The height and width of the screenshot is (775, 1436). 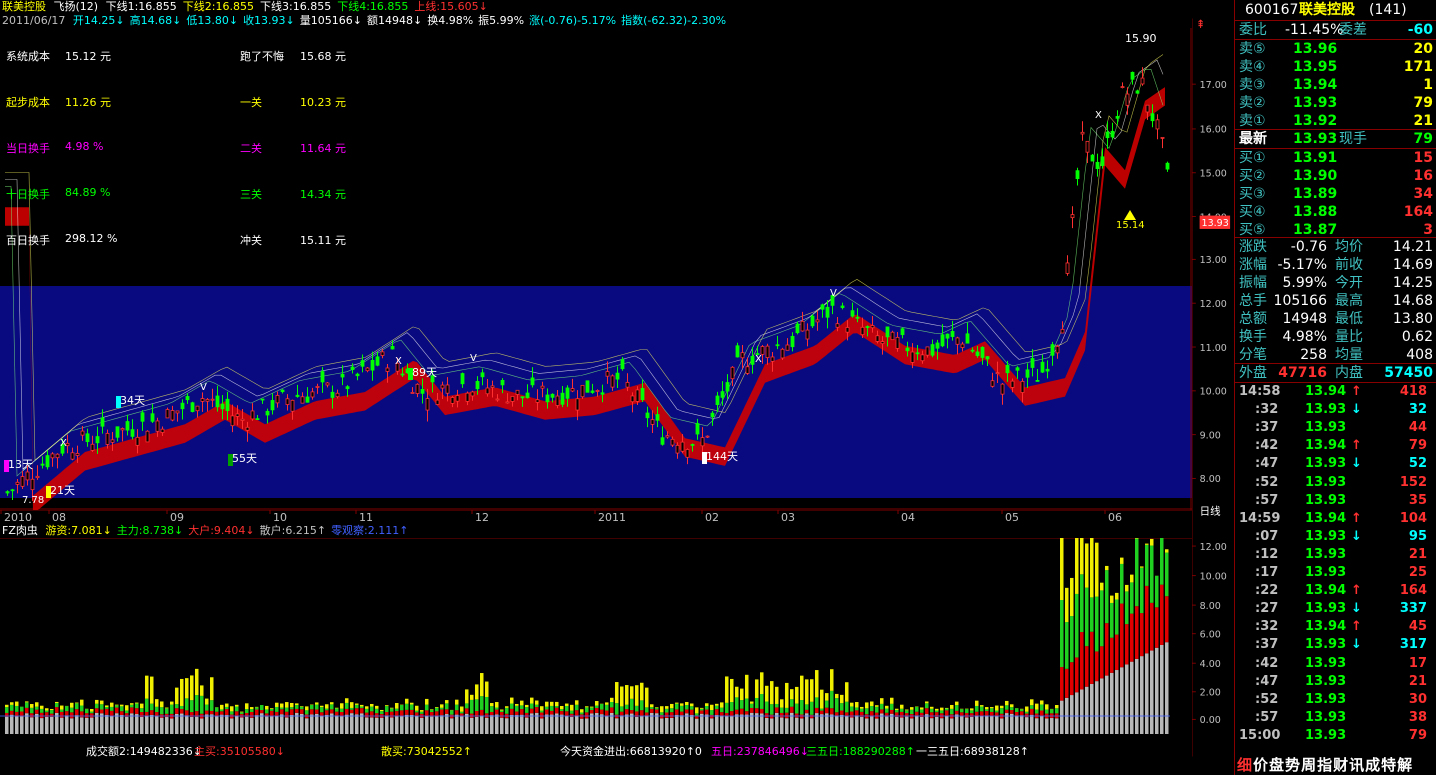 I want to click on panel-tab: 财, so click(x=1340, y=765).